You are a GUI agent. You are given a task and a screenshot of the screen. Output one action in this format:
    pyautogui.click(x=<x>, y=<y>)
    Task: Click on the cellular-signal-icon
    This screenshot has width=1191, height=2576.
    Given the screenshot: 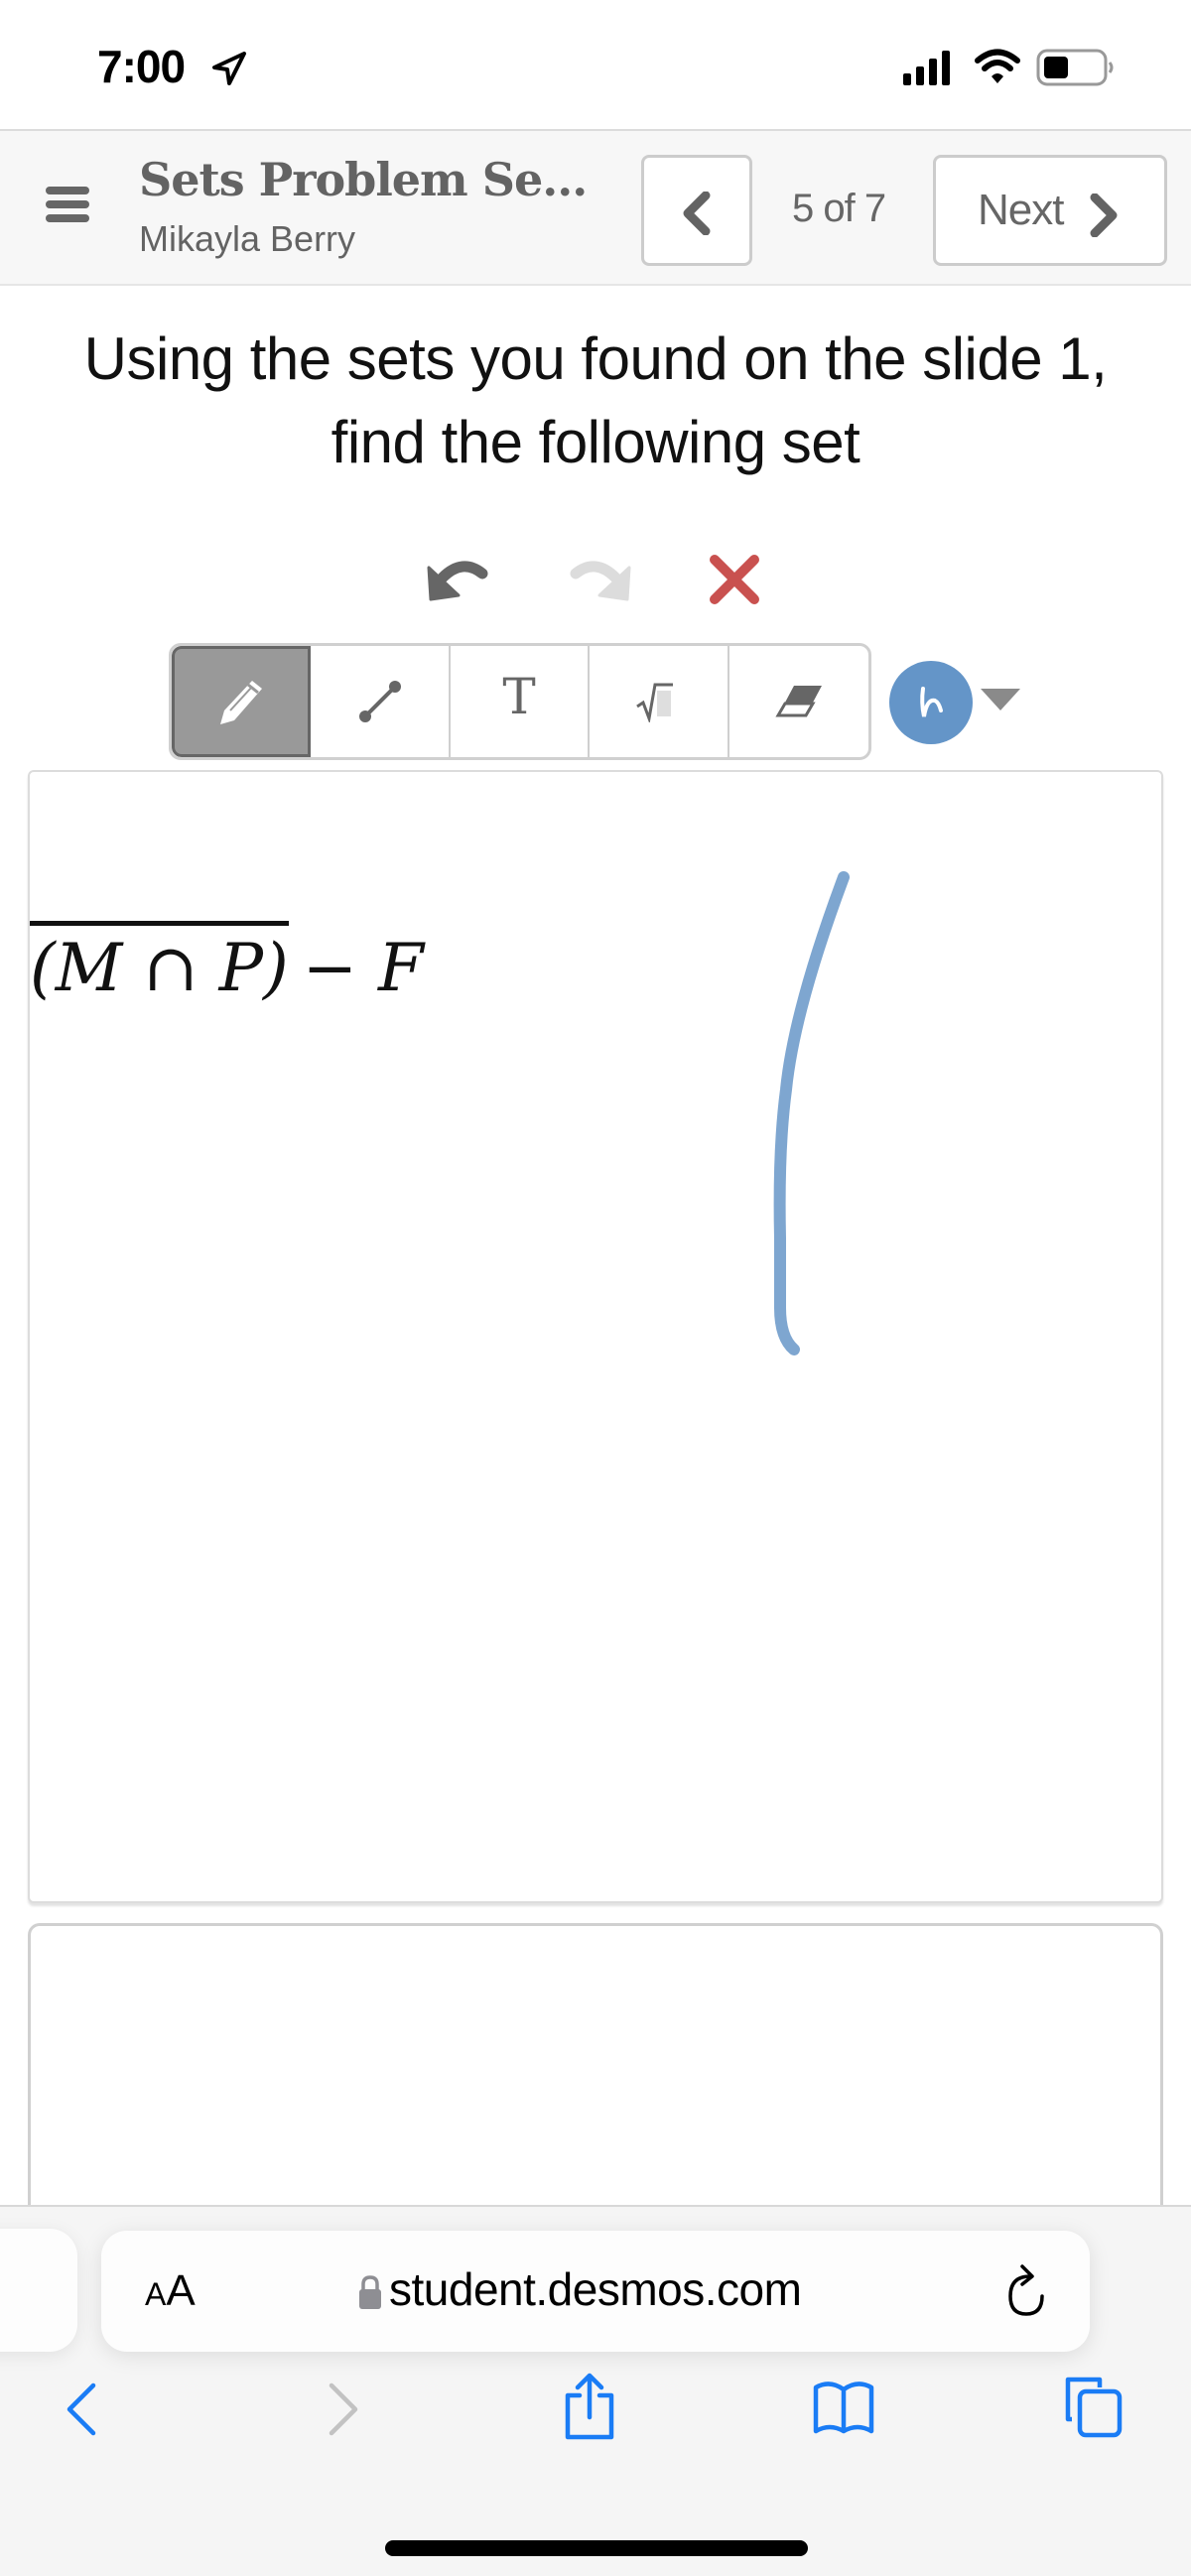 What is the action you would take?
    pyautogui.click(x=927, y=68)
    